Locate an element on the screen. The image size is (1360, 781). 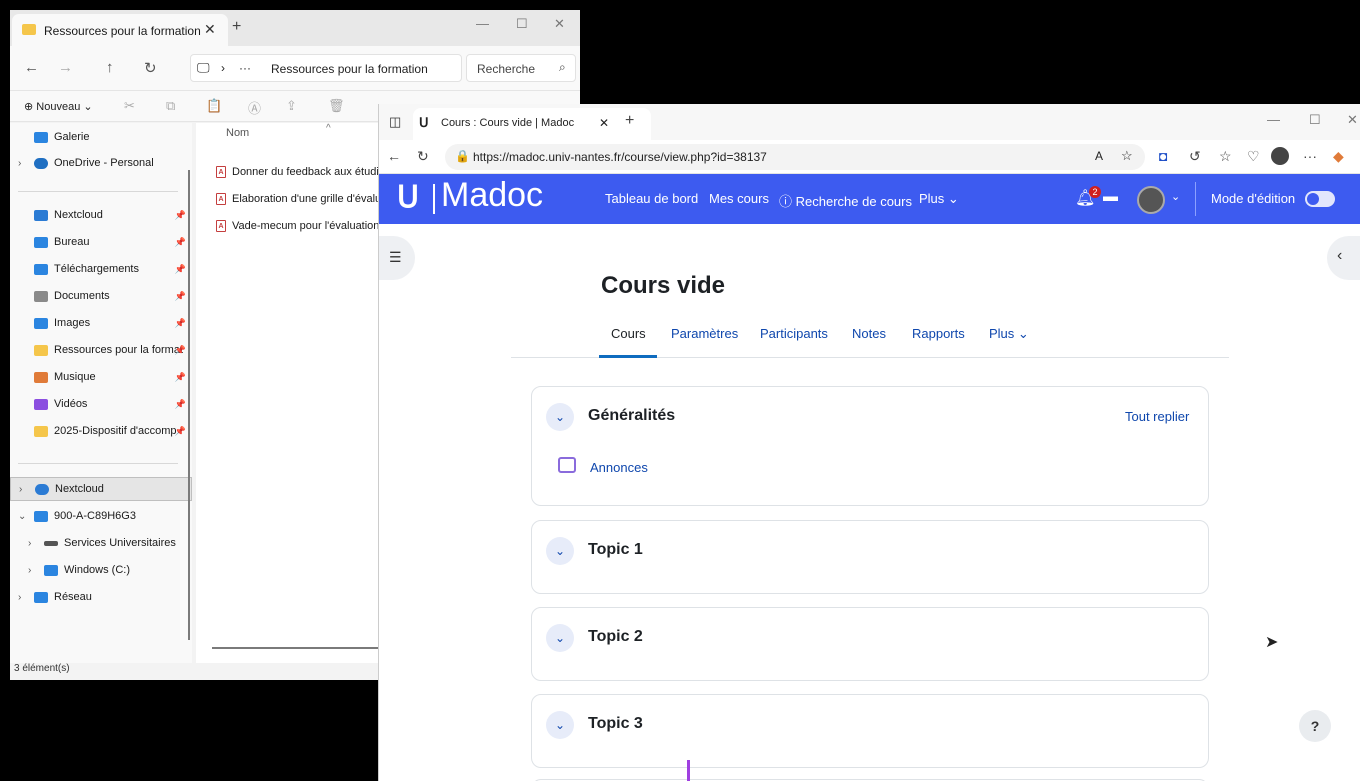
favorite-star-icon: ☆ is located at coordinates (1127, 156).